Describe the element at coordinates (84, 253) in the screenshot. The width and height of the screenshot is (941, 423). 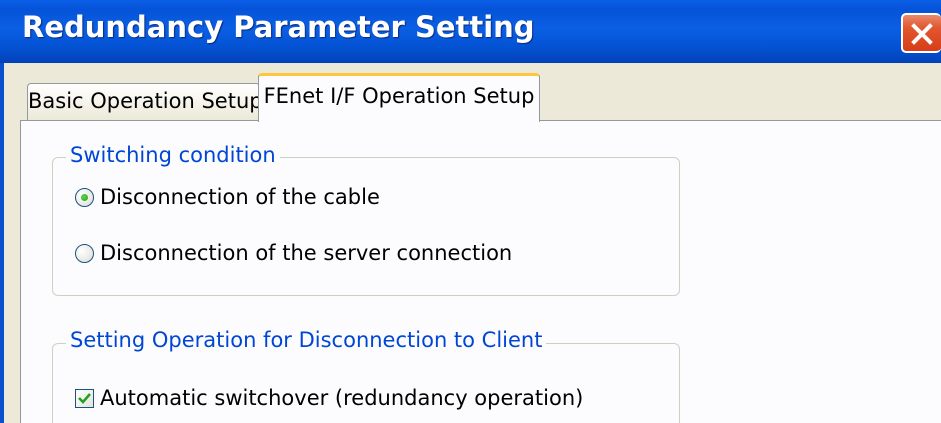
I see `radio-unselected-icon` at that location.